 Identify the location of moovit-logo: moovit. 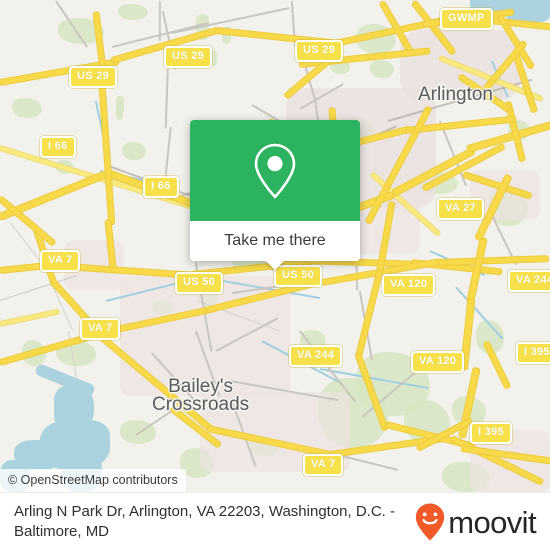
(482, 522).